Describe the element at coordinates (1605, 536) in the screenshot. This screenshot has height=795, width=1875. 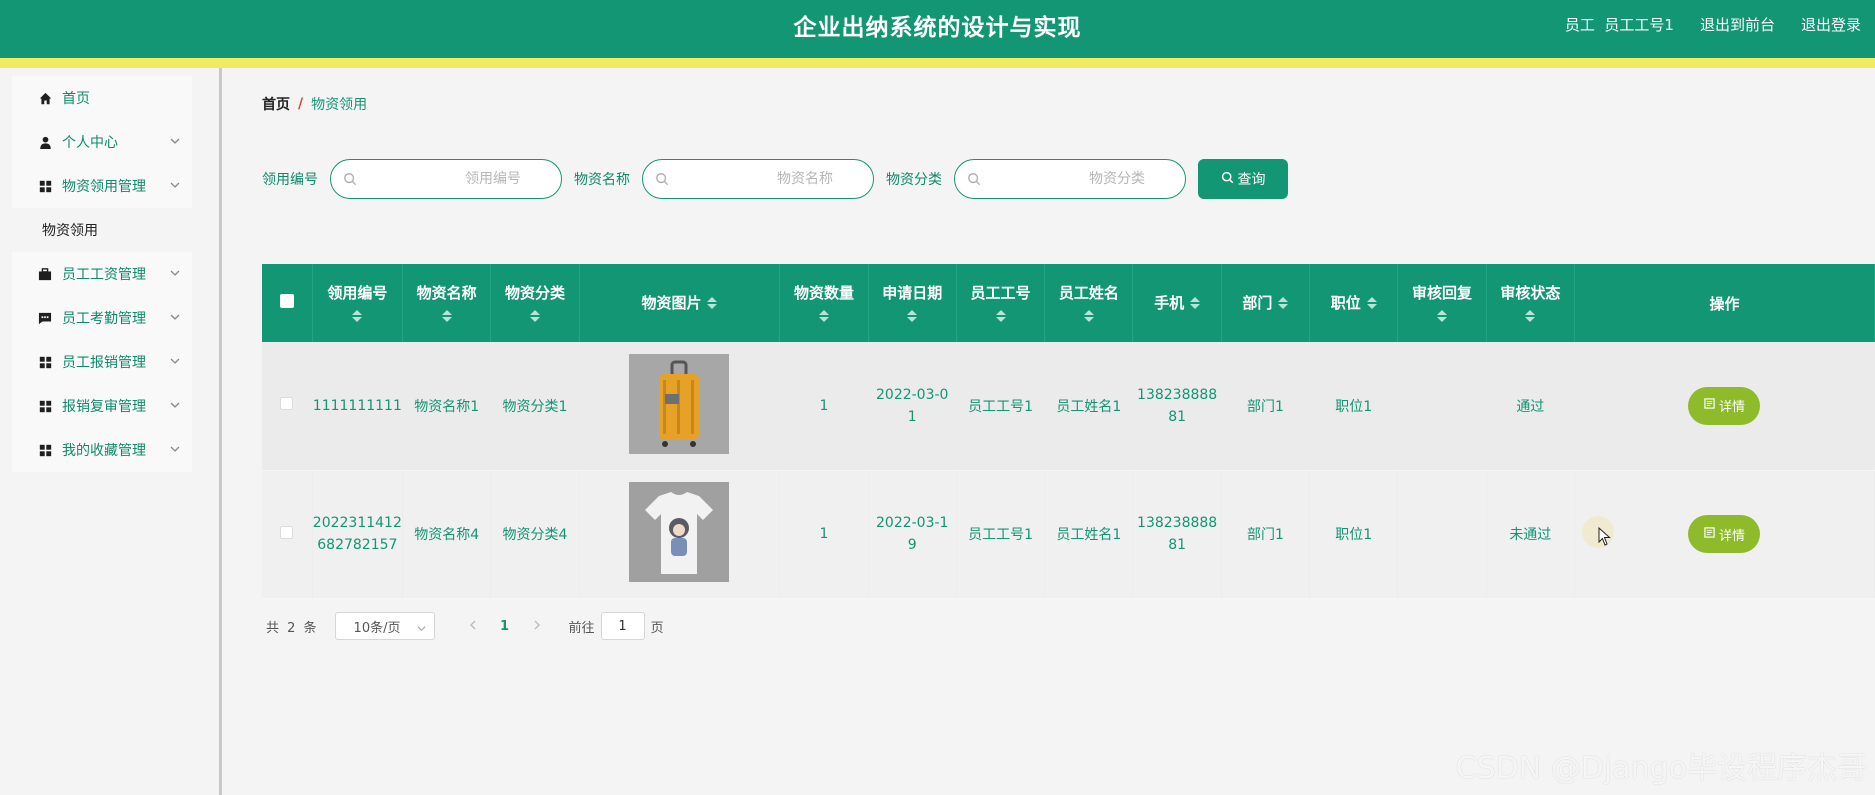
I see `mouse-cursor-icon` at that location.